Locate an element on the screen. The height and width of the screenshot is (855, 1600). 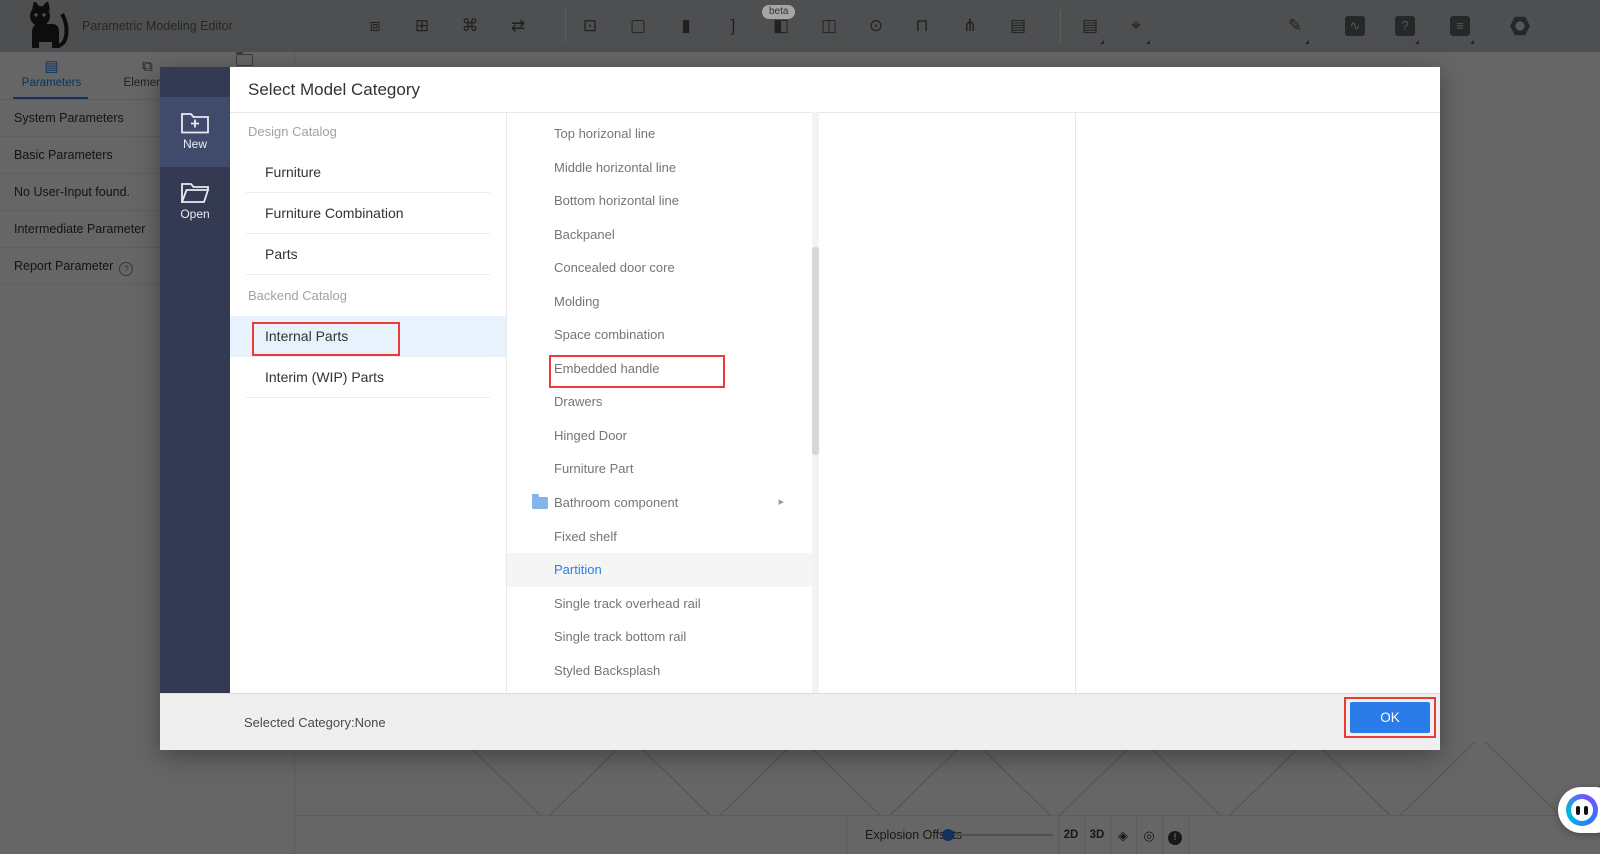
new-button: New is located at coordinates (195, 132).